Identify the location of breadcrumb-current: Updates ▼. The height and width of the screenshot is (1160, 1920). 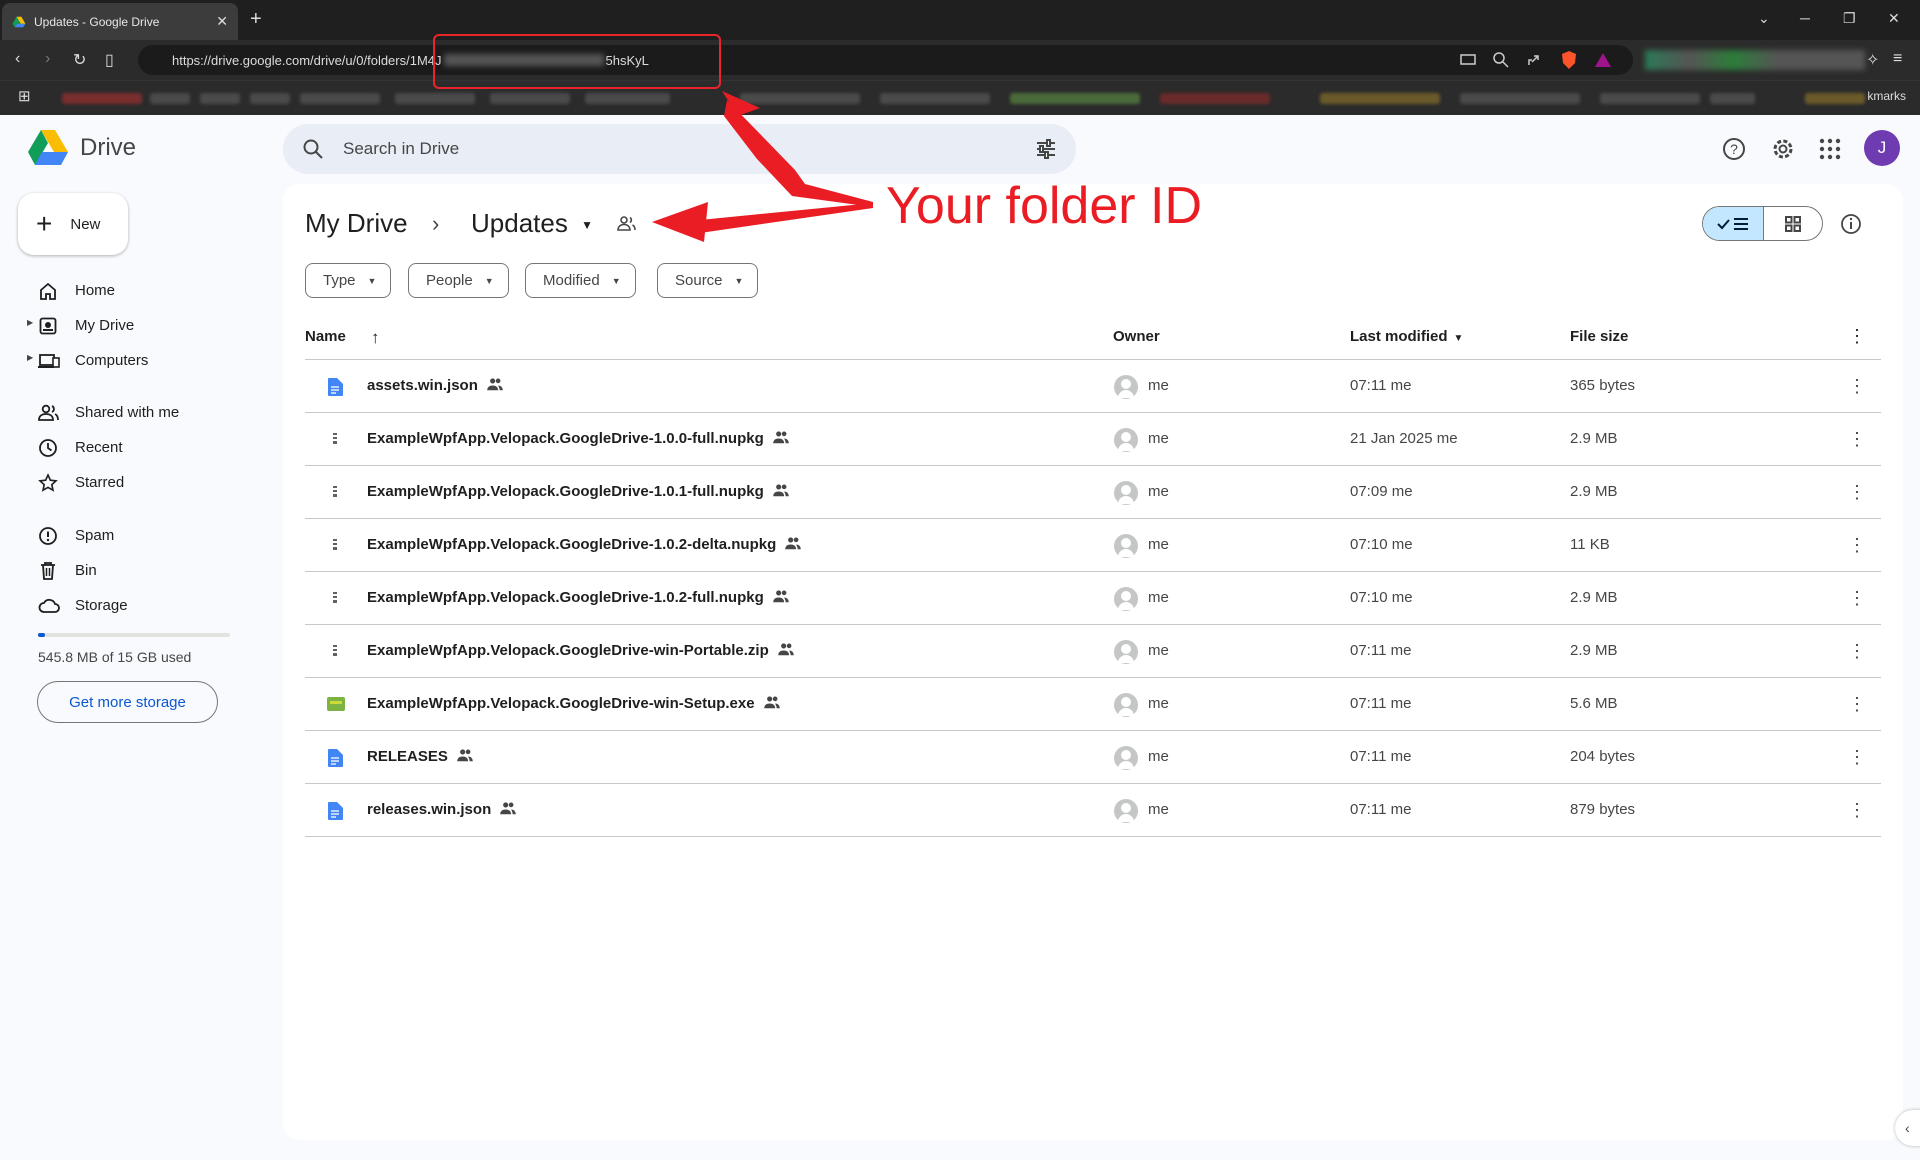
(532, 223).